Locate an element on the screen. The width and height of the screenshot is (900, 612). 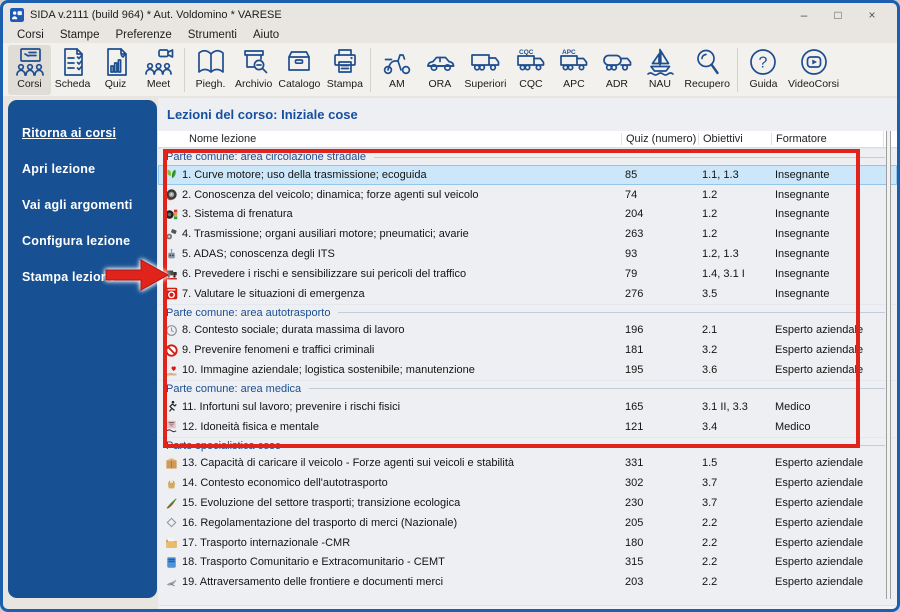
menu-strumenti: Strumenti is located at coordinates (212, 35).